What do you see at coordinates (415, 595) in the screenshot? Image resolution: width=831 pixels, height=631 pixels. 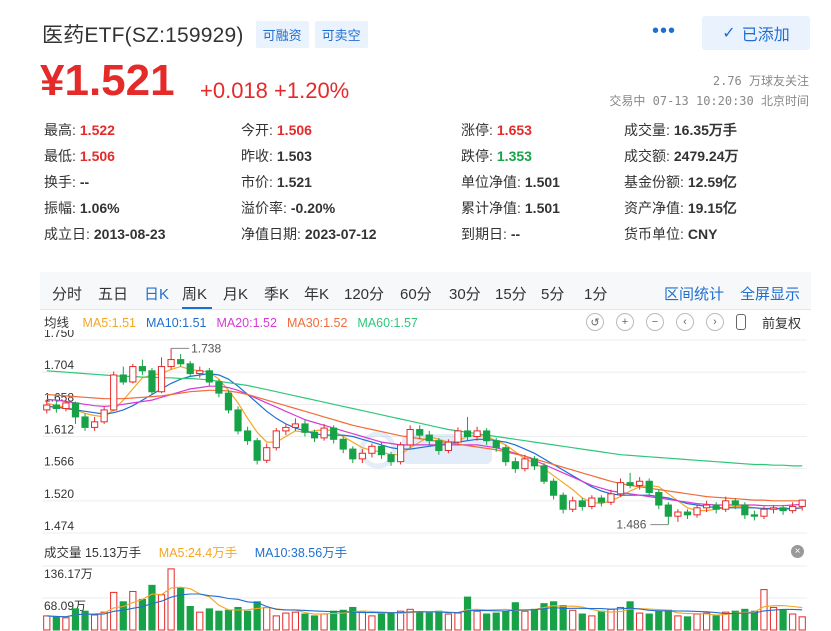 I see `volume-chart: 136.17万 68.09万` at bounding box center [415, 595].